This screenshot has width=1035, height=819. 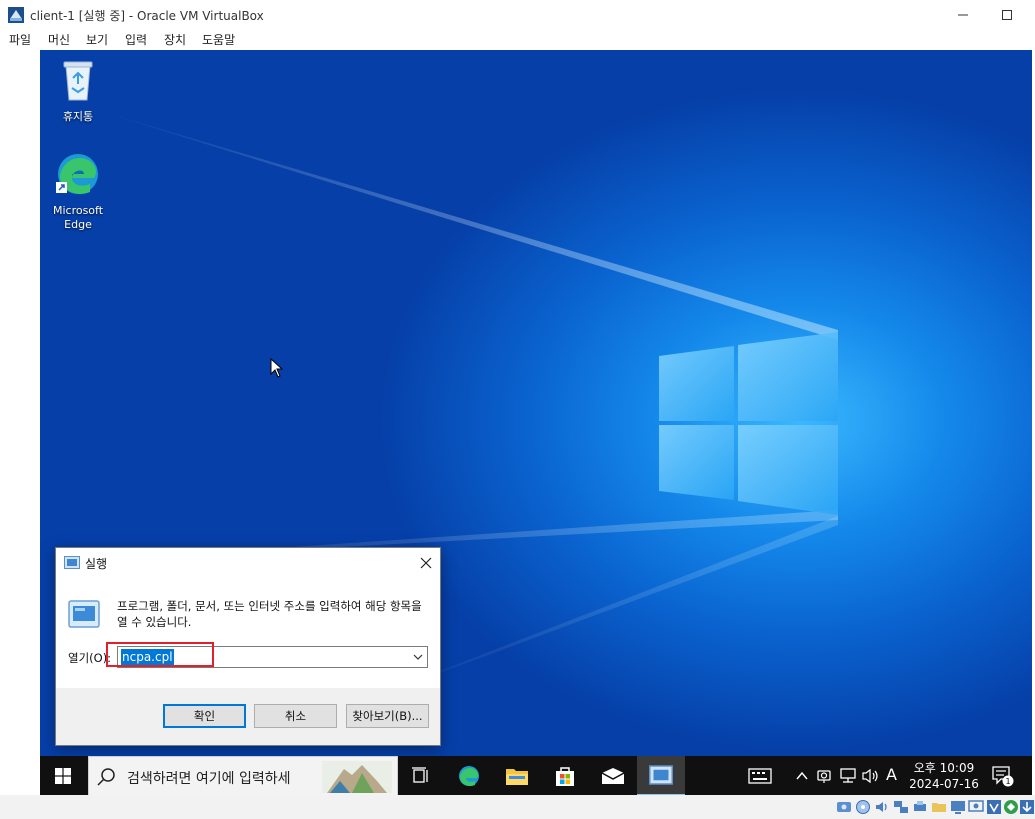 I want to click on cancel-button: 취소, so click(x=295, y=716).